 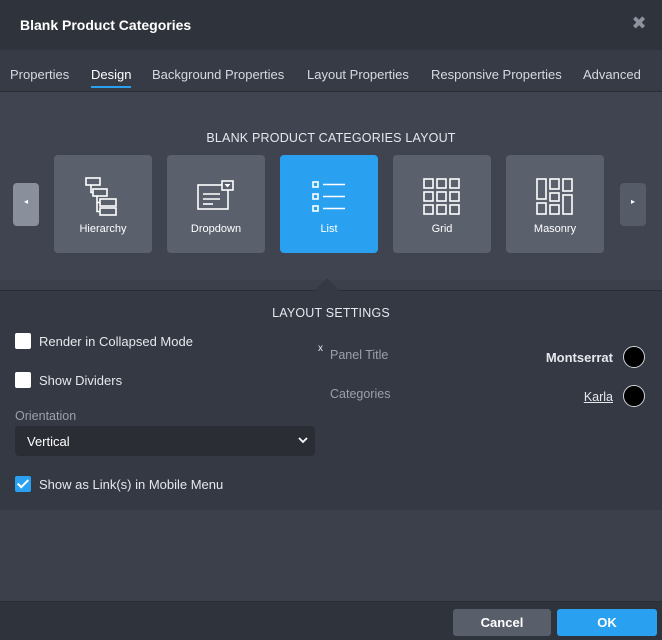 I want to click on tab-background-properties: Background Properties, so click(x=218, y=74).